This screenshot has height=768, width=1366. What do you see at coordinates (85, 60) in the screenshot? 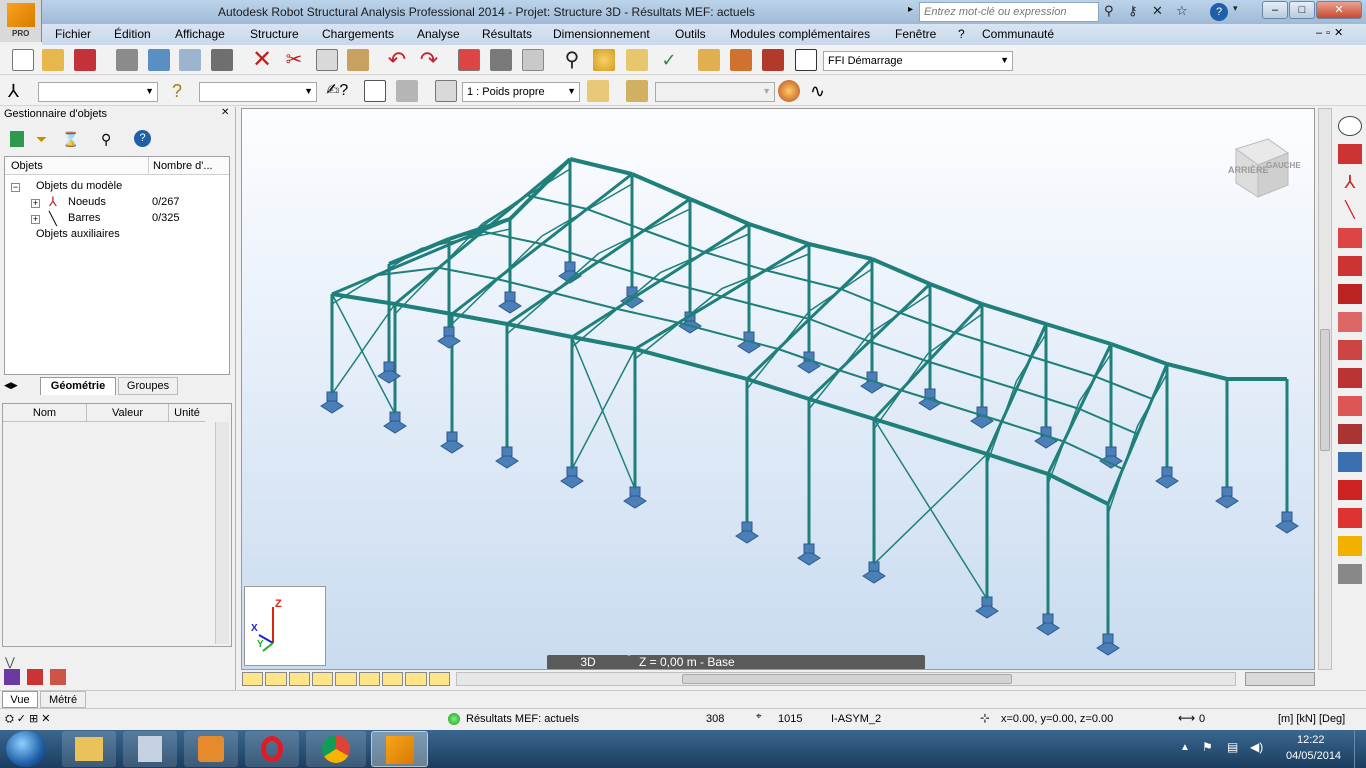
I see `save-icon` at bounding box center [85, 60].